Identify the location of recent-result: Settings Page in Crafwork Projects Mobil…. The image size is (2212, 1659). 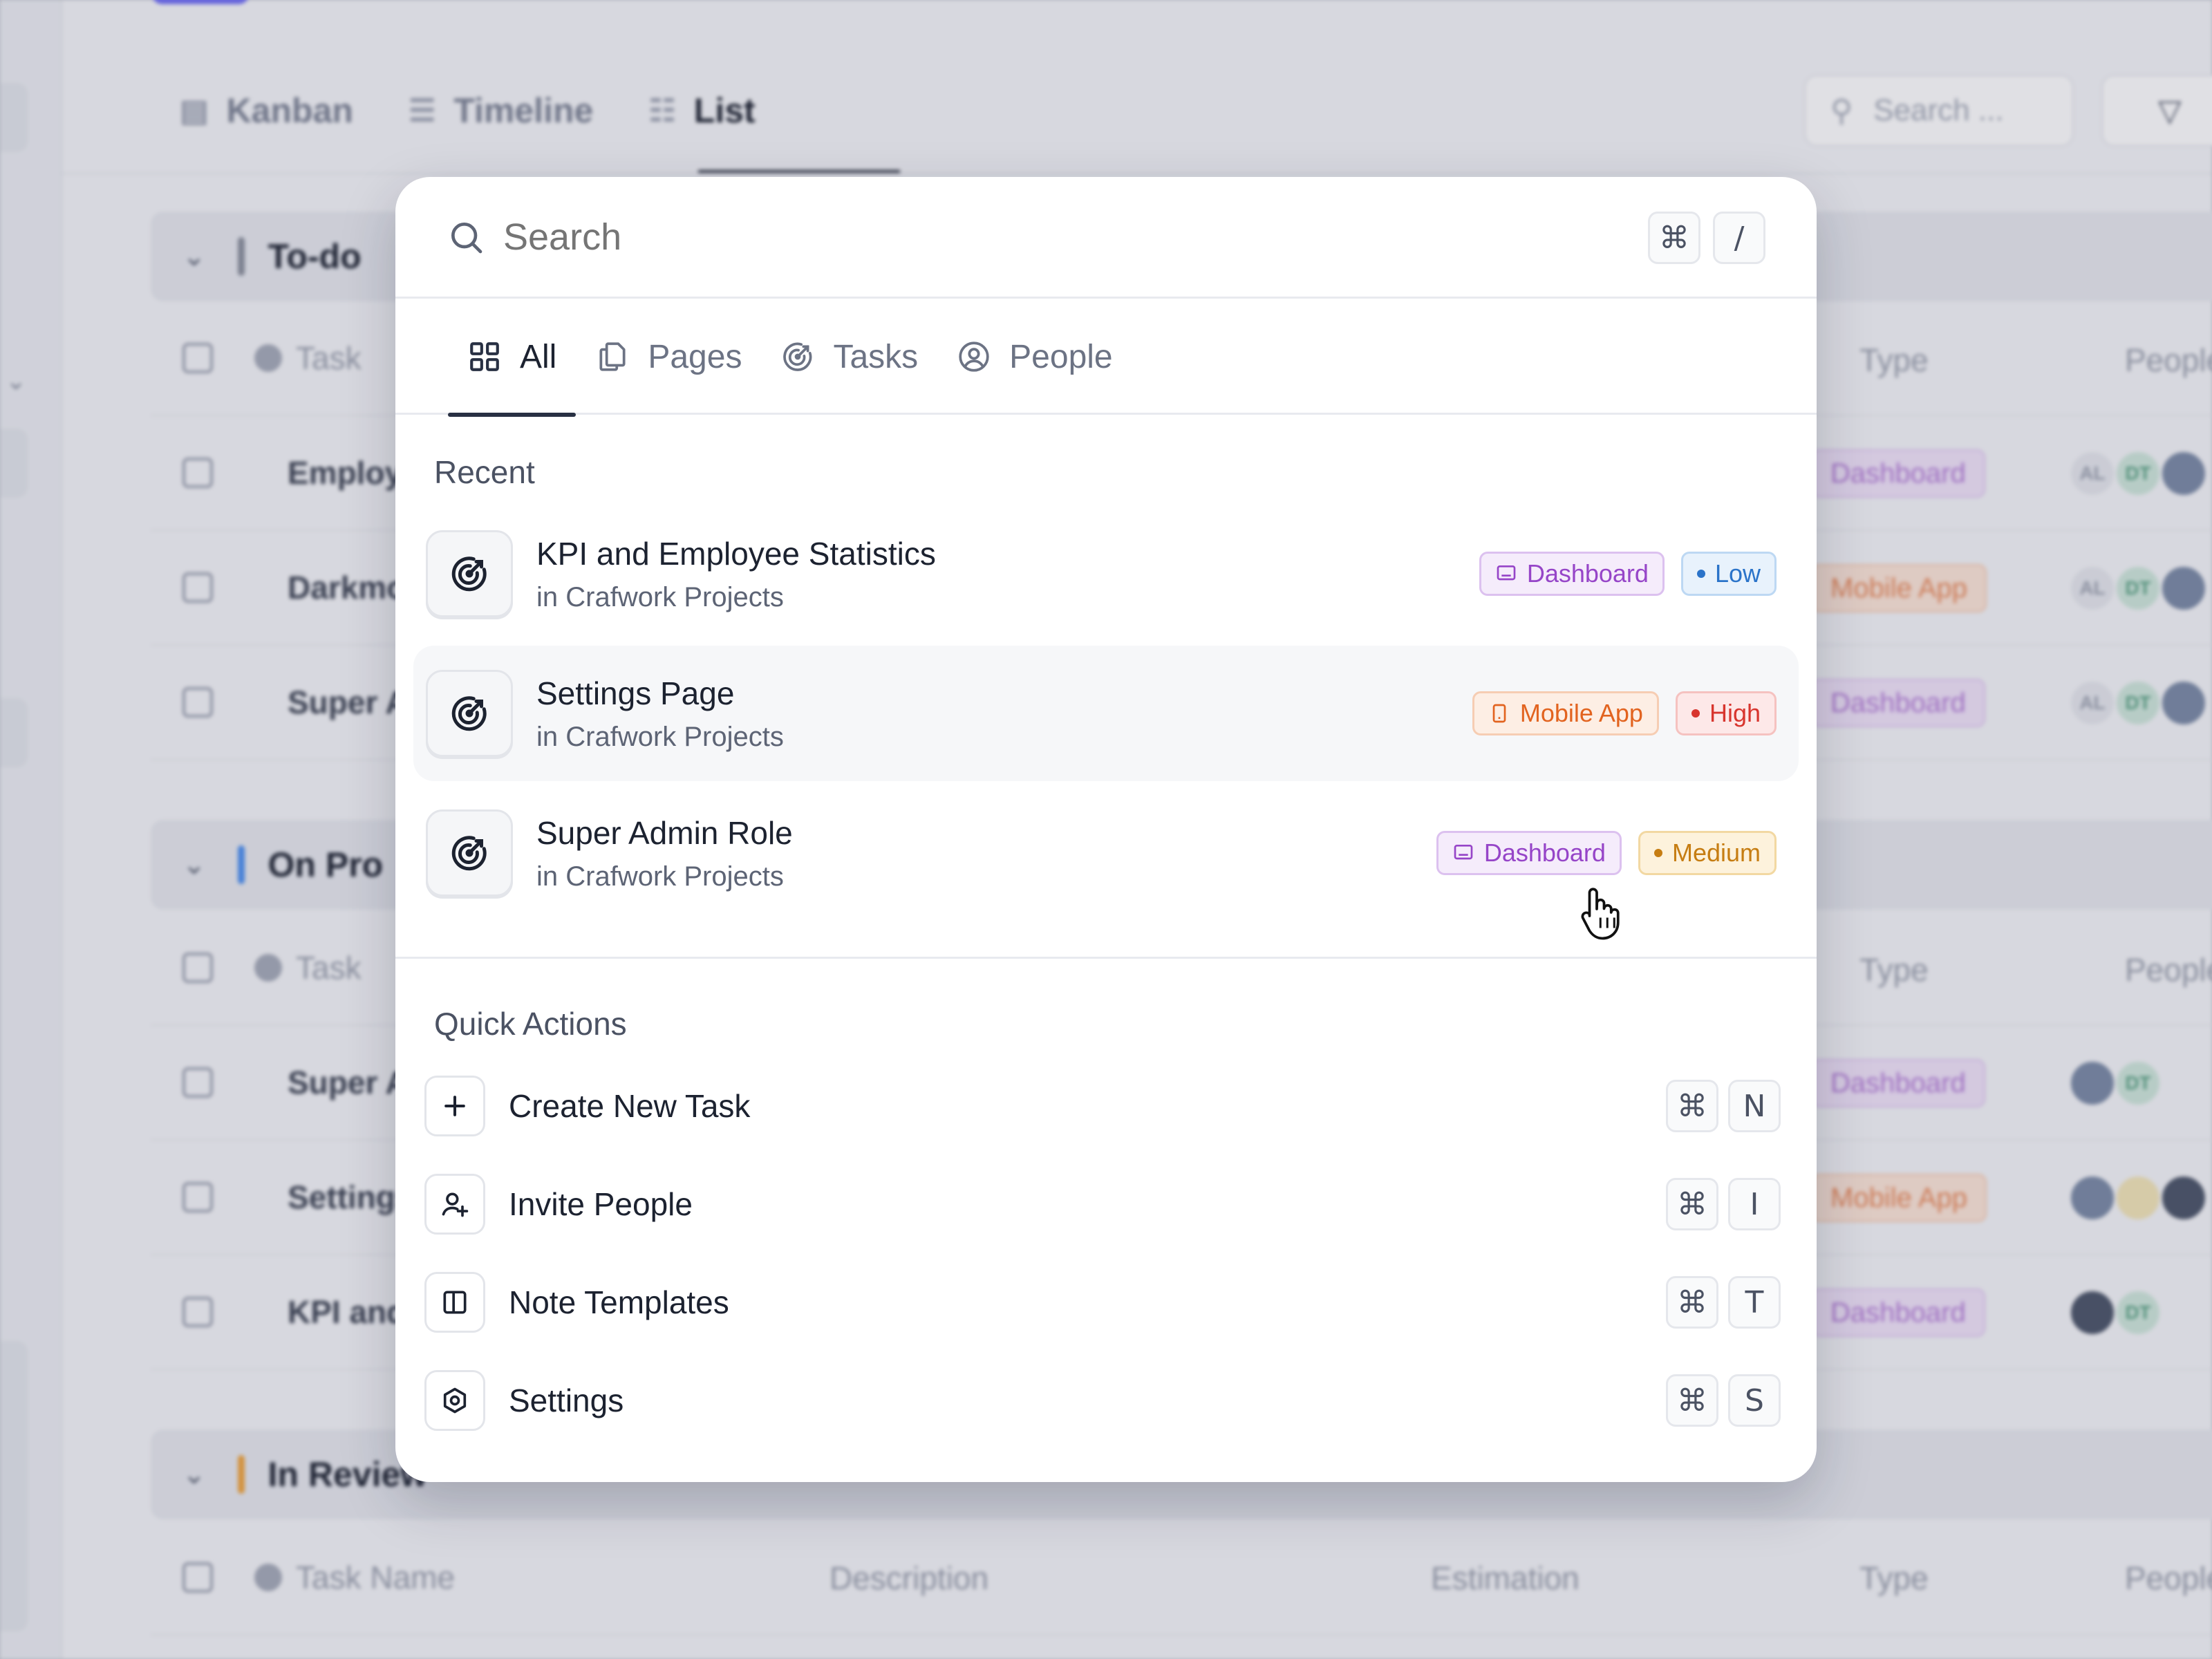
(1106, 714).